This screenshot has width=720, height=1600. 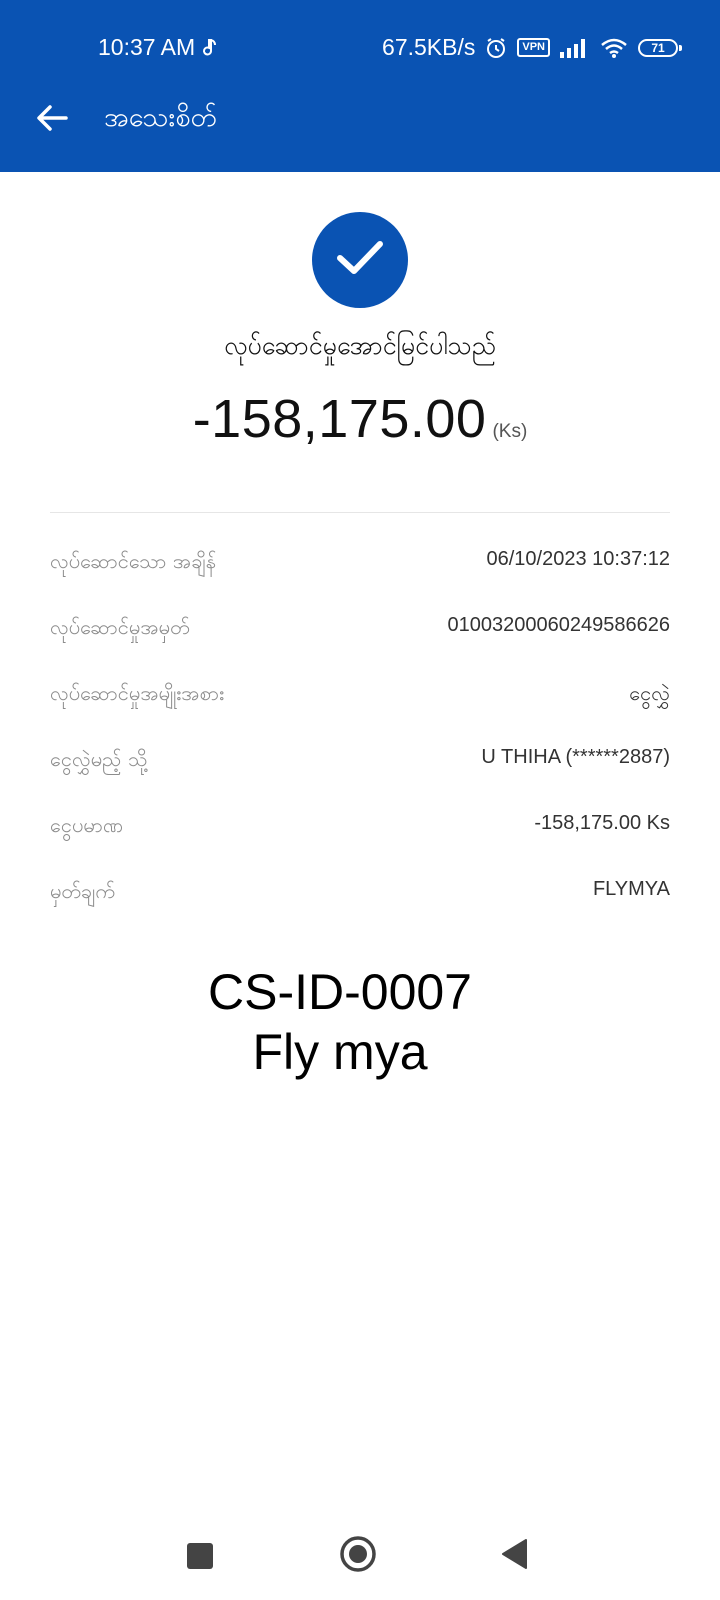 I want to click on detail-row-type: လုပ်ဆောင်မှုအမျိုးအစား ငွေလွှဲ, so click(x=360, y=713).